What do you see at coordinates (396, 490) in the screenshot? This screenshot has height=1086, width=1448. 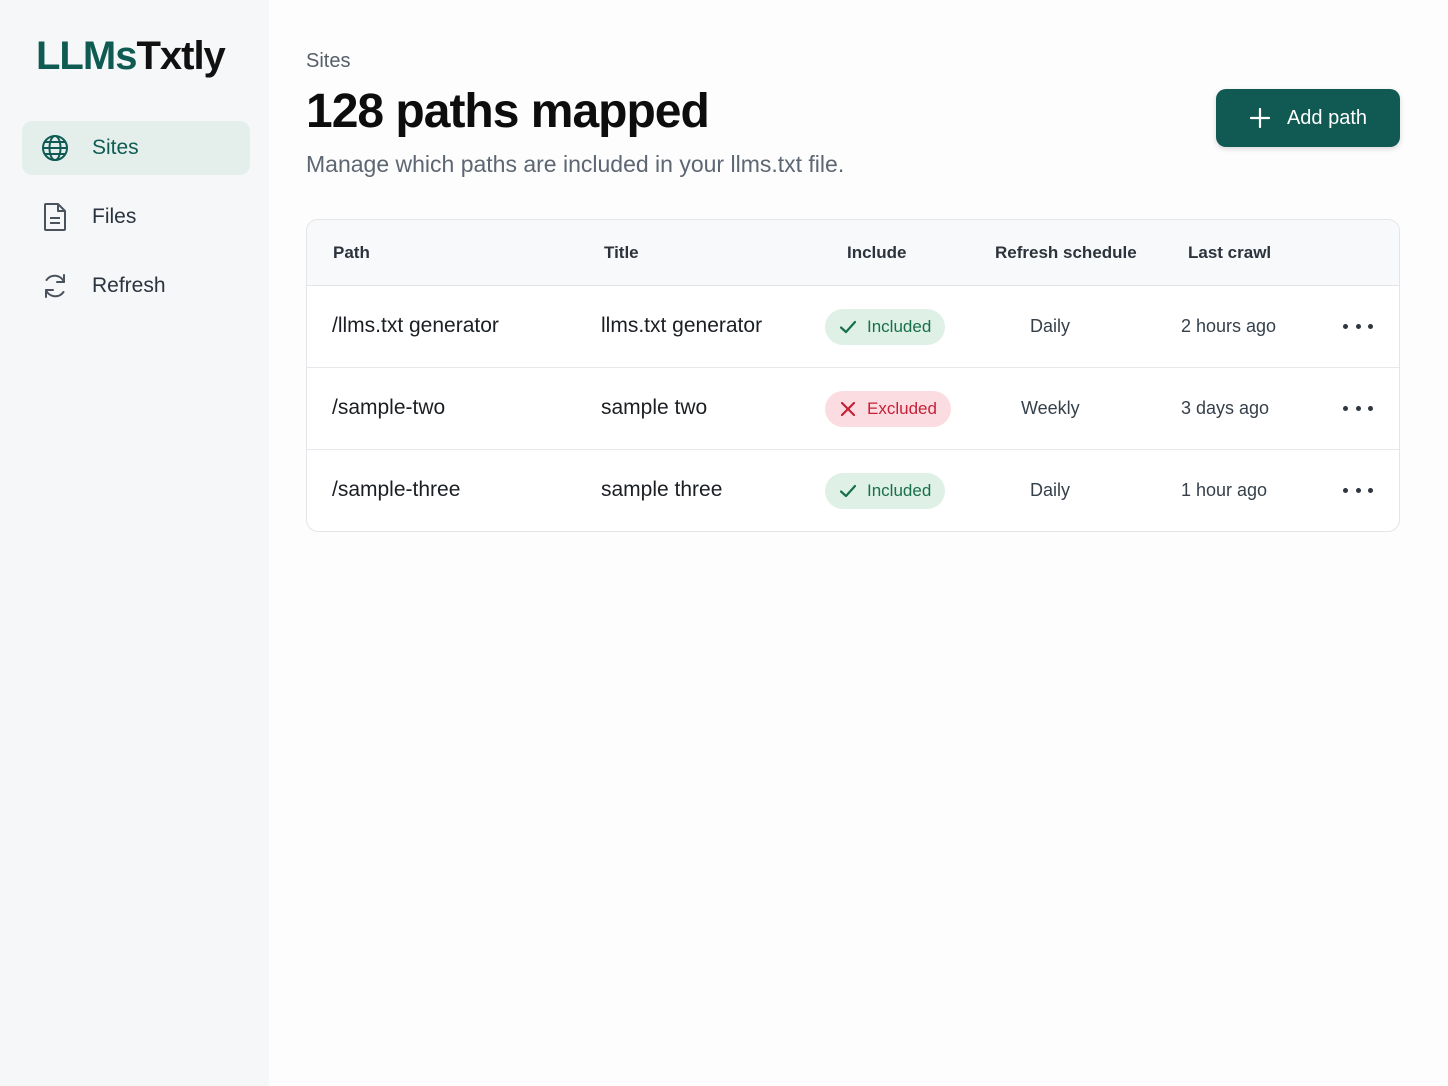 I see `path-cell: /sample-three` at bounding box center [396, 490].